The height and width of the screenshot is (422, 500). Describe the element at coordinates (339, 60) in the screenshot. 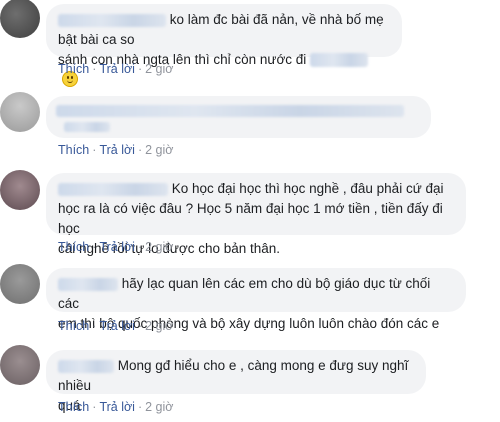

I see `mention-blurred` at that location.